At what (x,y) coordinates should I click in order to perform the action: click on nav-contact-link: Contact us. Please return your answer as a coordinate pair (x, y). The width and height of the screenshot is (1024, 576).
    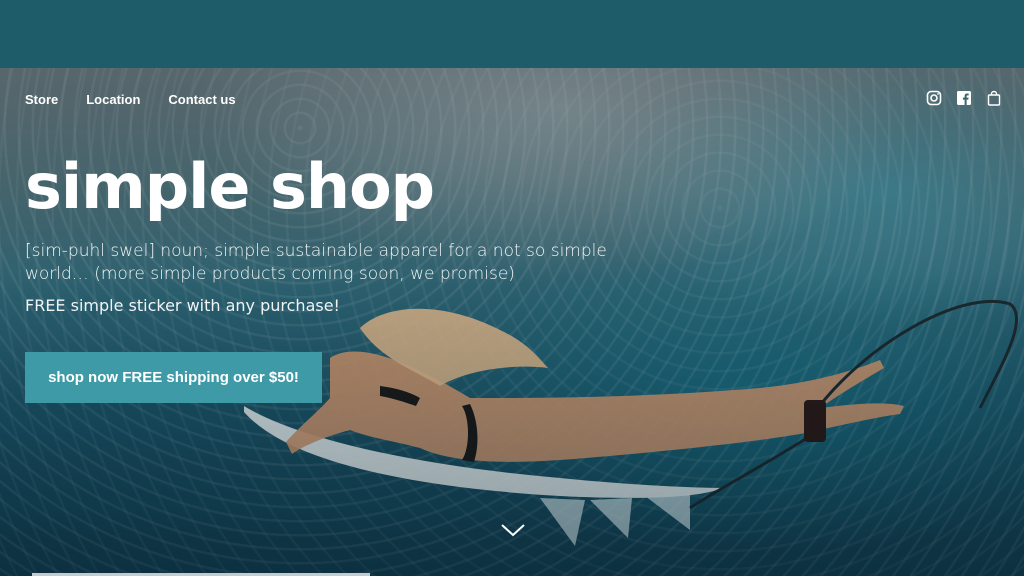
    Looking at the image, I should click on (201, 99).